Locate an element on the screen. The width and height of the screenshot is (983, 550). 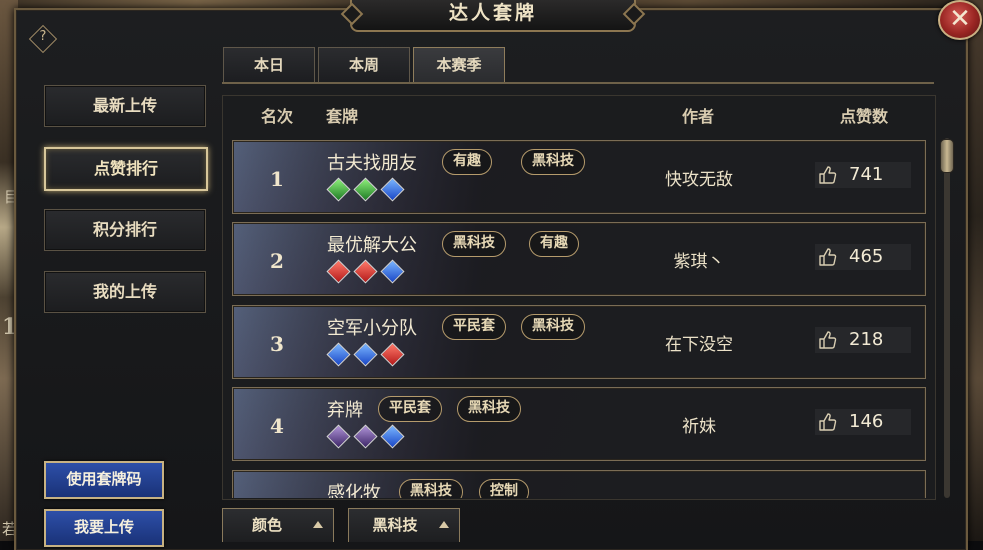
deck-author: 快攻无敌 is located at coordinates (699, 180).